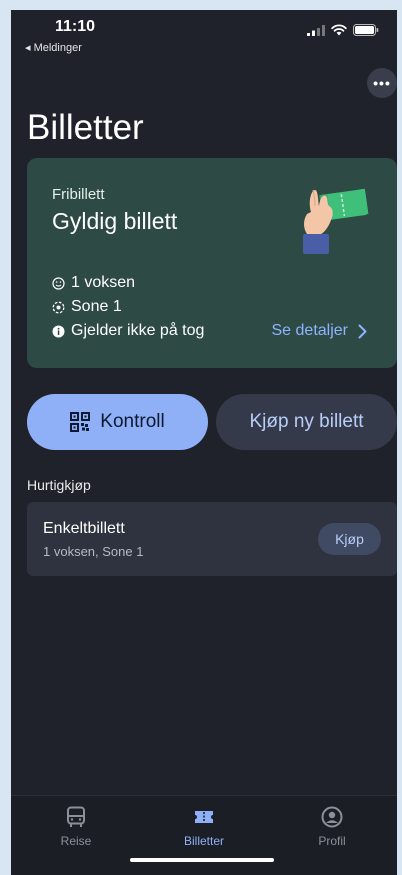 The image size is (402, 875). Describe the element at coordinates (58, 283) in the screenshot. I see `person-smile-icon` at that location.